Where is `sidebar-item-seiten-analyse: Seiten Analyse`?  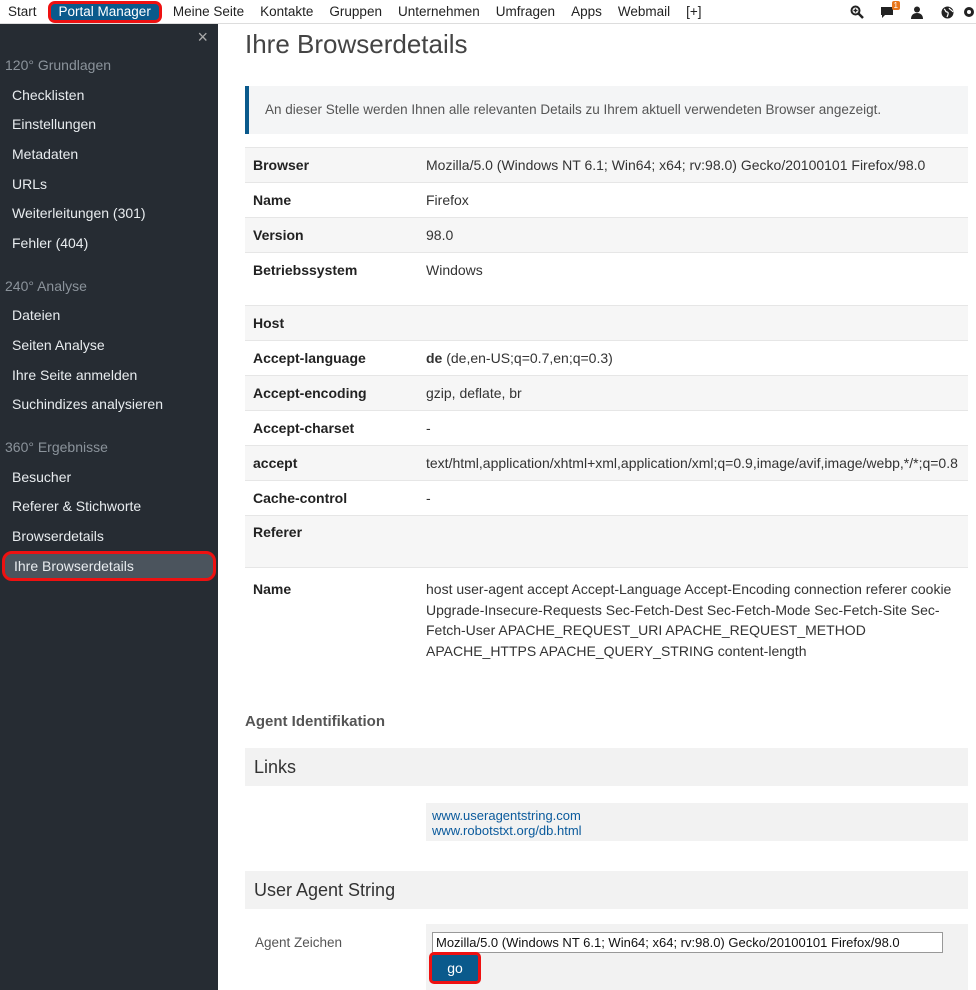
sidebar-item-seiten-analyse: Seiten Analyse is located at coordinates (109, 345).